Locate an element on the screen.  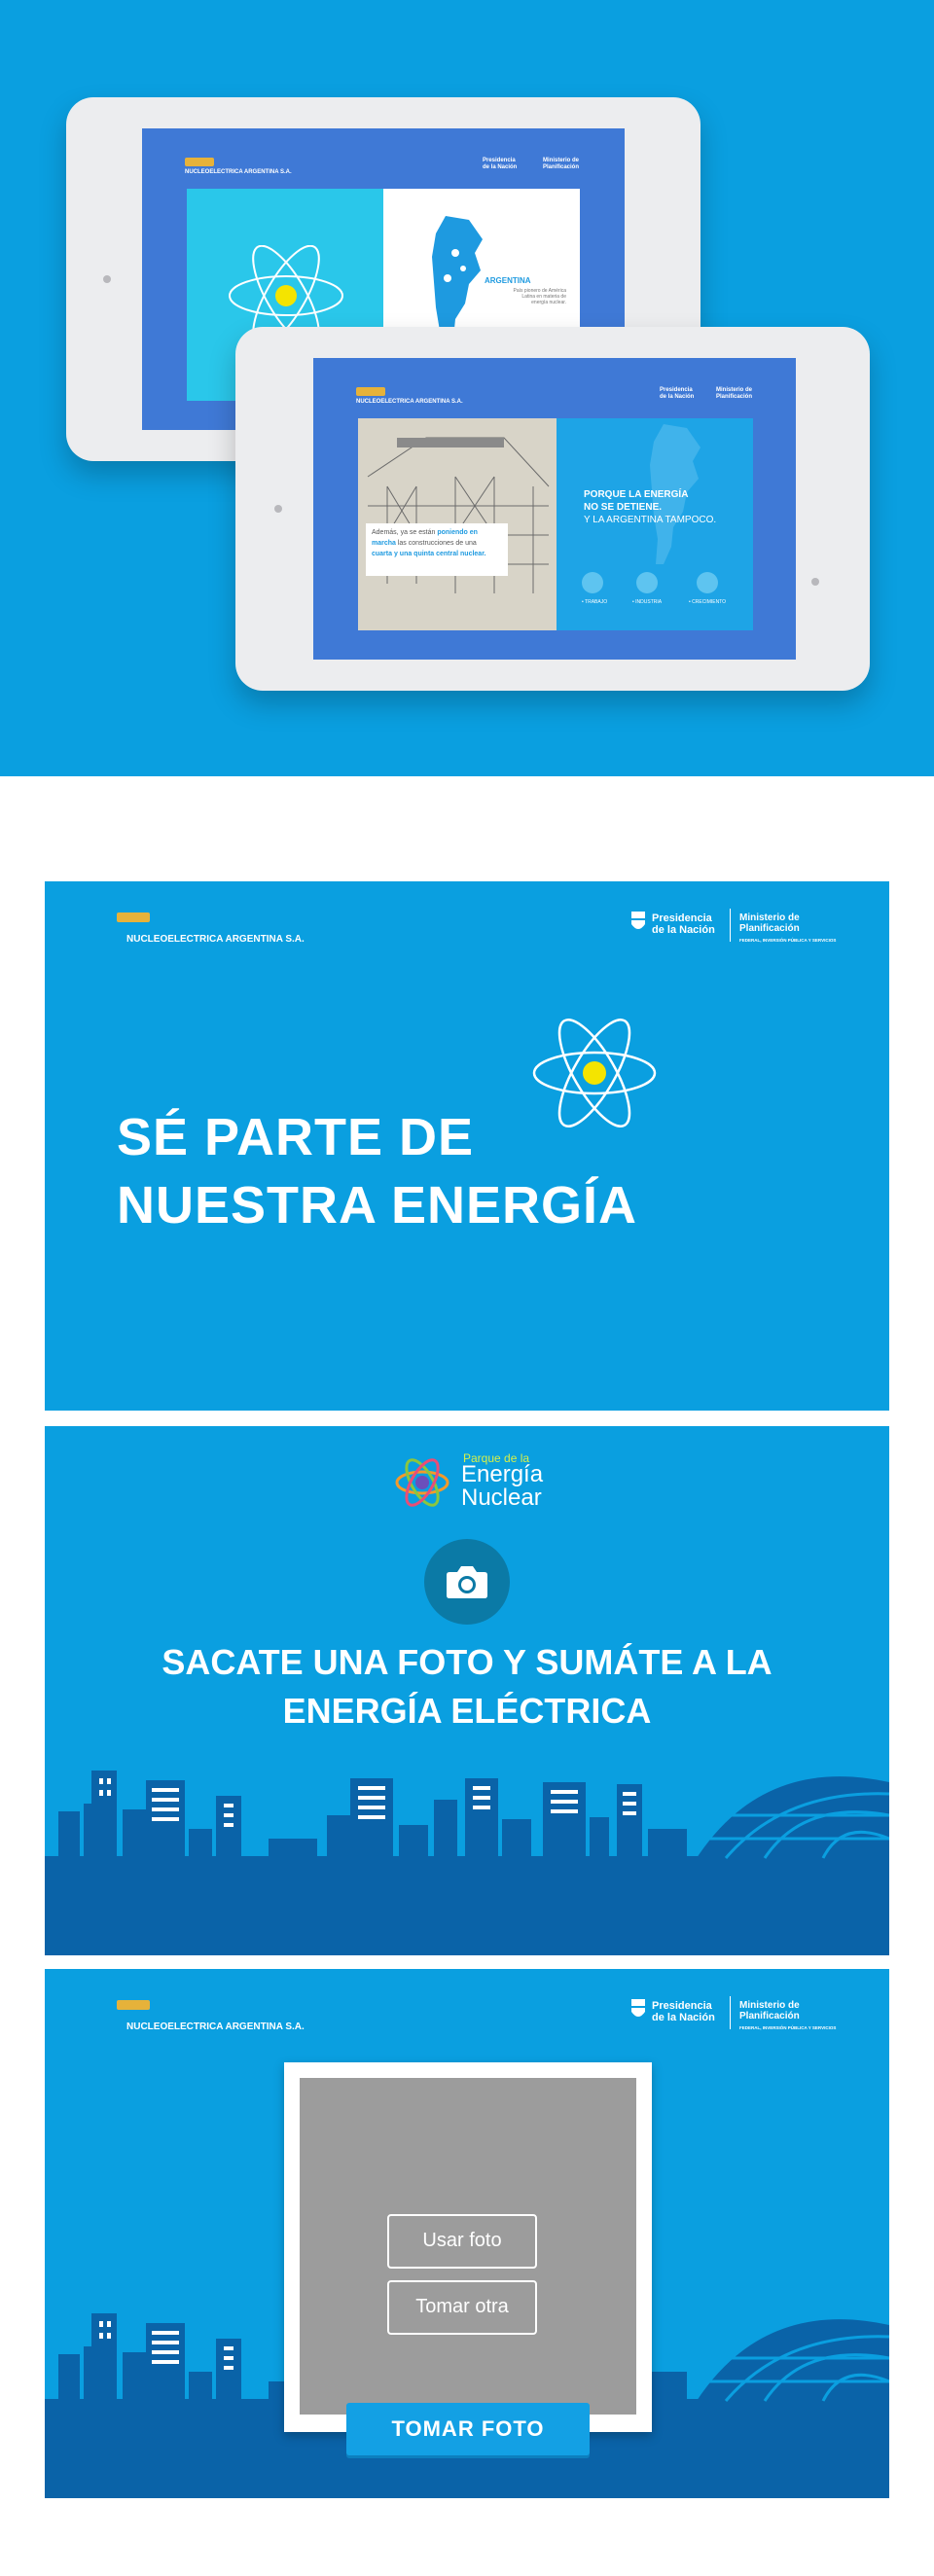
atom-icon is located at coordinates (594, 1073).